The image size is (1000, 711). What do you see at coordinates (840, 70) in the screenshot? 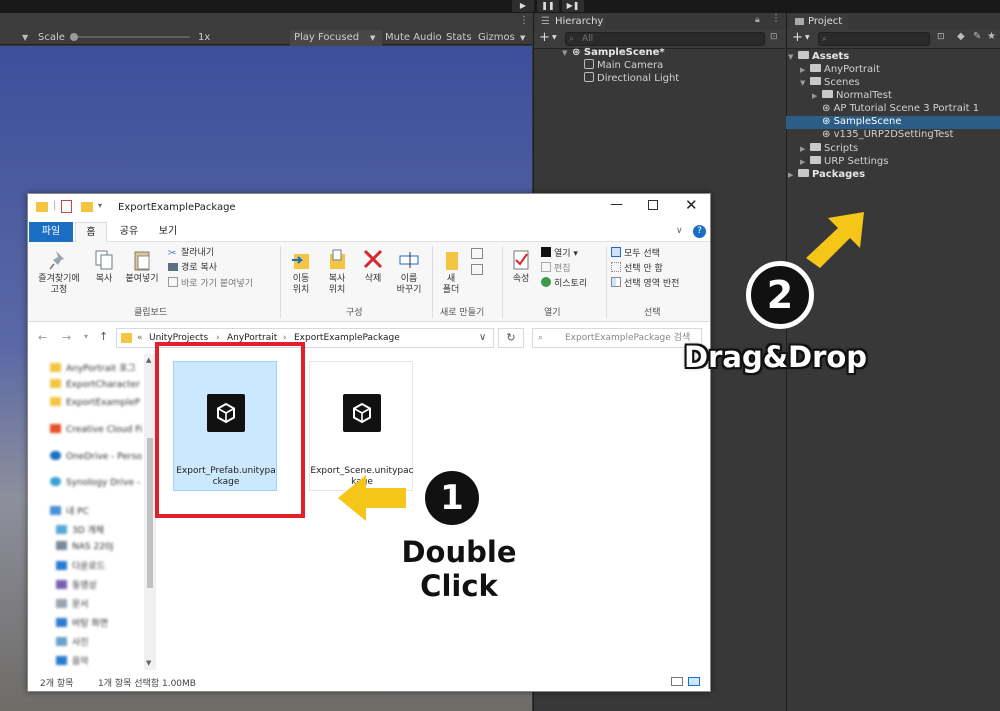
I see `tree-item-anyportrait: ▶ AnyPortrait` at bounding box center [840, 70].